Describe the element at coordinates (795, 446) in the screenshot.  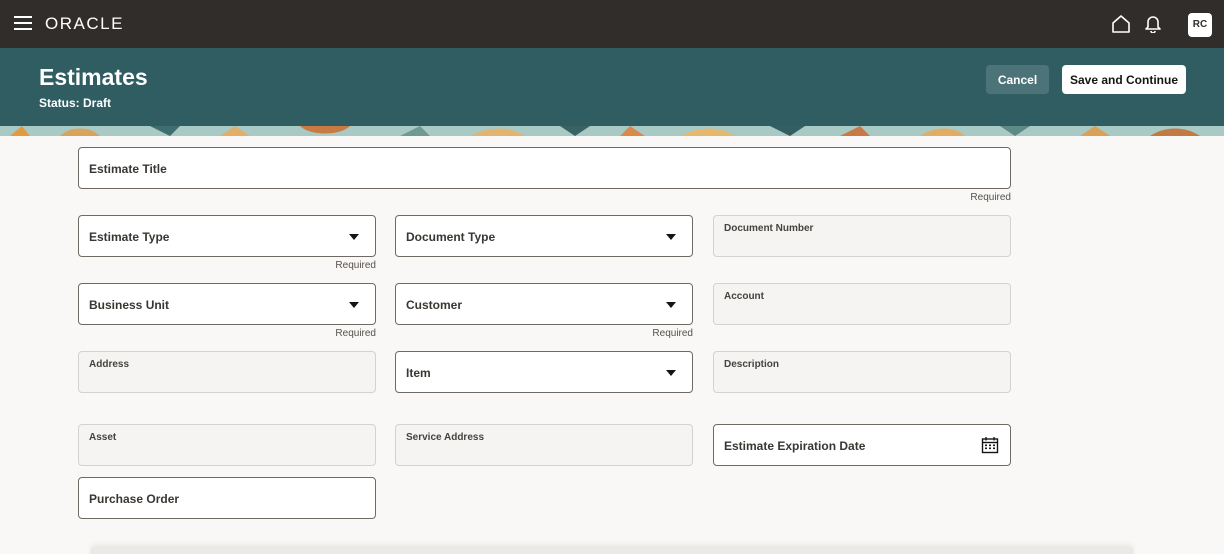
I see `estimate-expiration-date-label: Estimate Expiration Date` at that location.